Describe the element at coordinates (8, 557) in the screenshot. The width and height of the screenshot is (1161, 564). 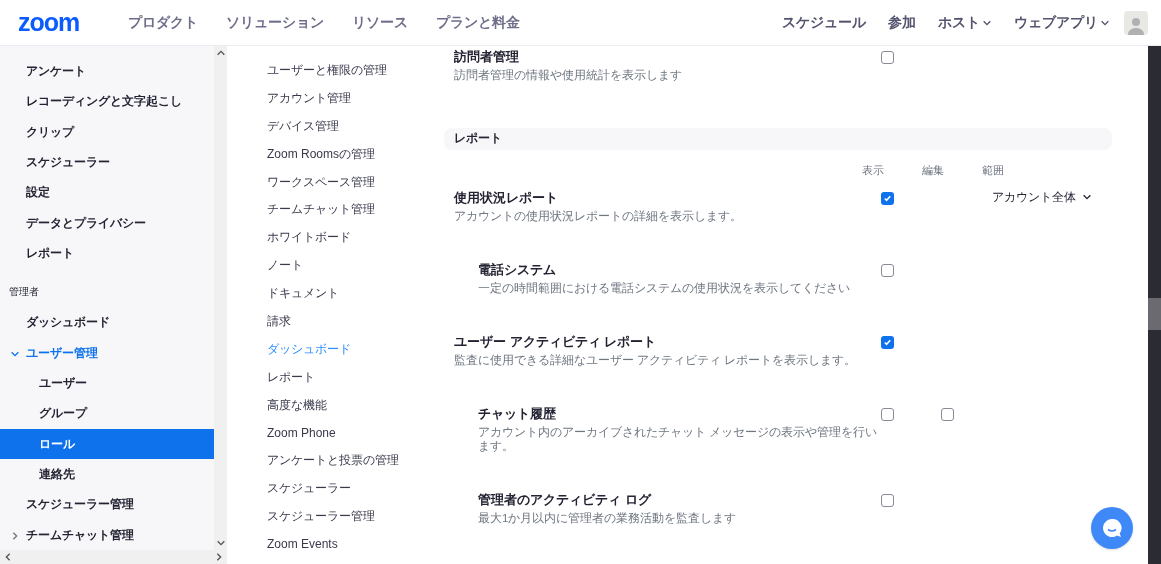
I see `chevron-left-icon` at that location.